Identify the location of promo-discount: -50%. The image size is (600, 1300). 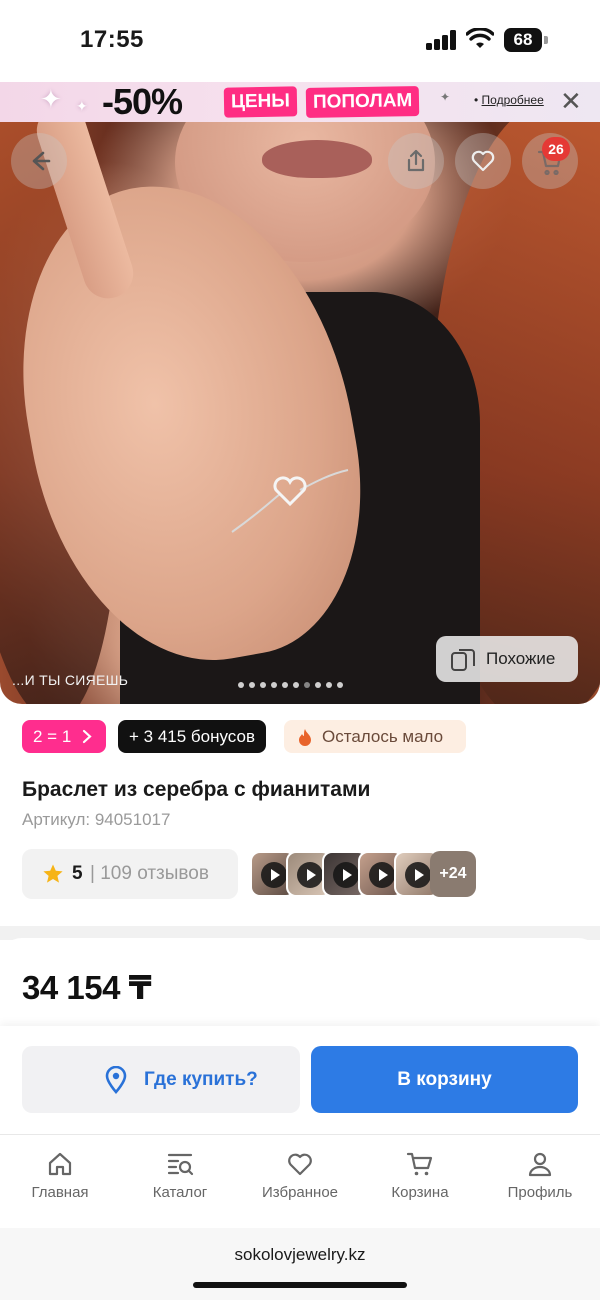
(142, 102).